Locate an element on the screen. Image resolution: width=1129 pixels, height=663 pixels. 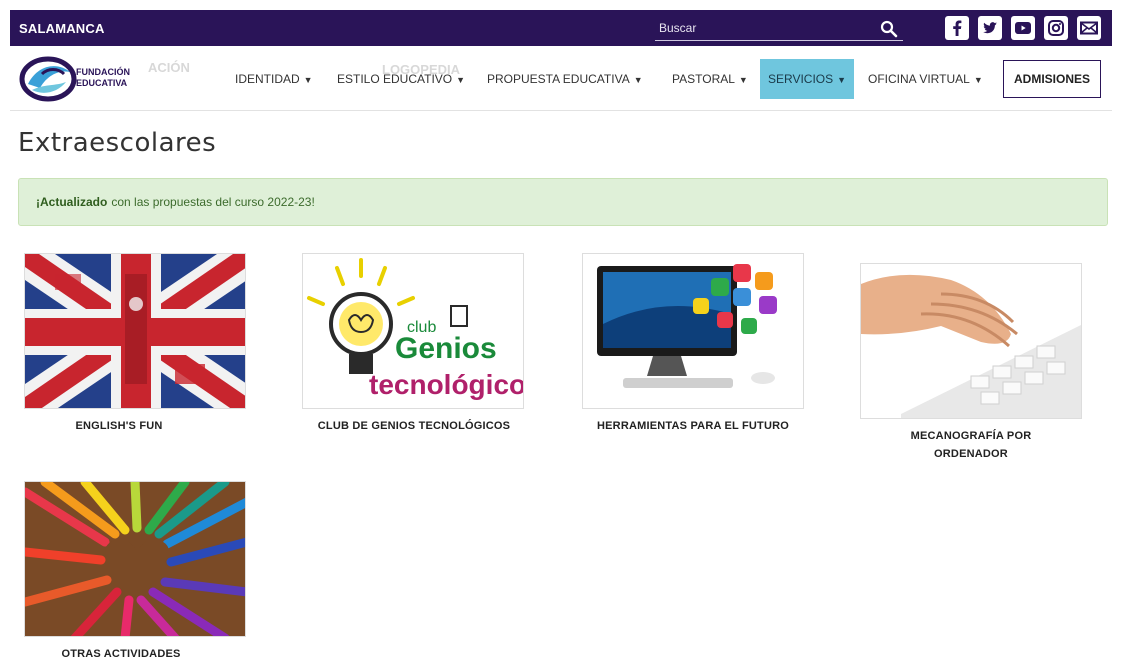
nav-pastoral: PASTORAL ▼ is located at coordinates (710, 79).